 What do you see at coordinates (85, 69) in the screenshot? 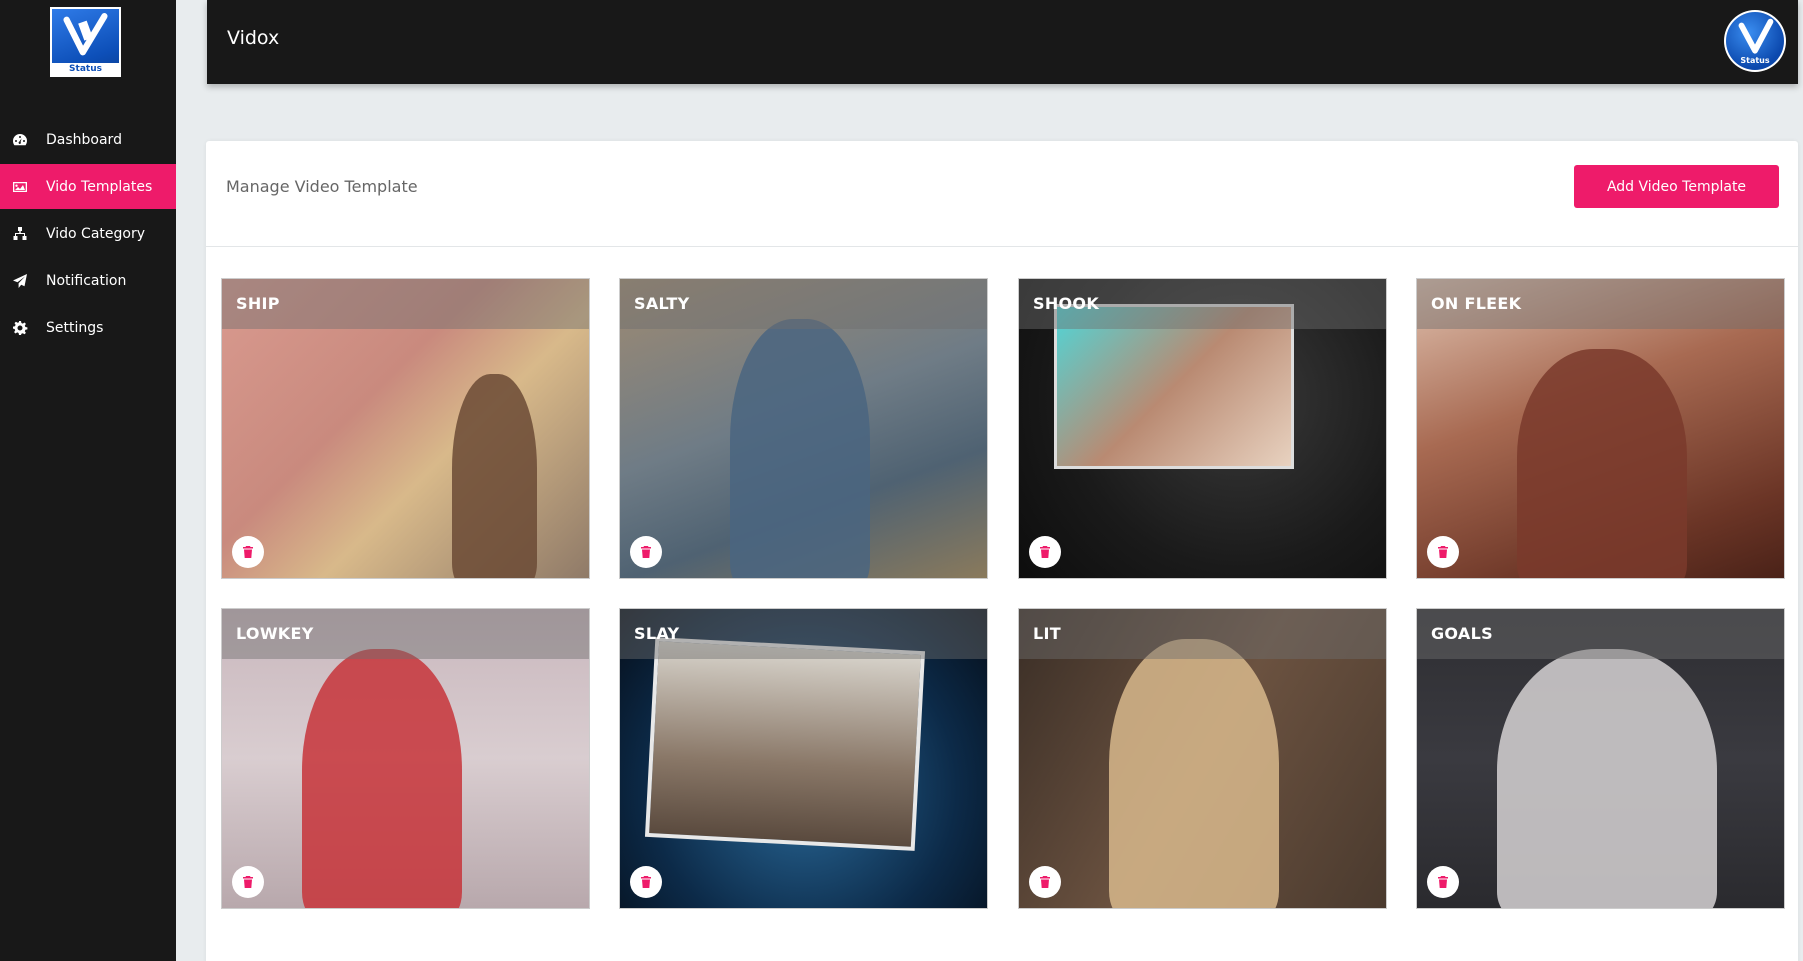
I see `logo-text: Status` at bounding box center [85, 69].